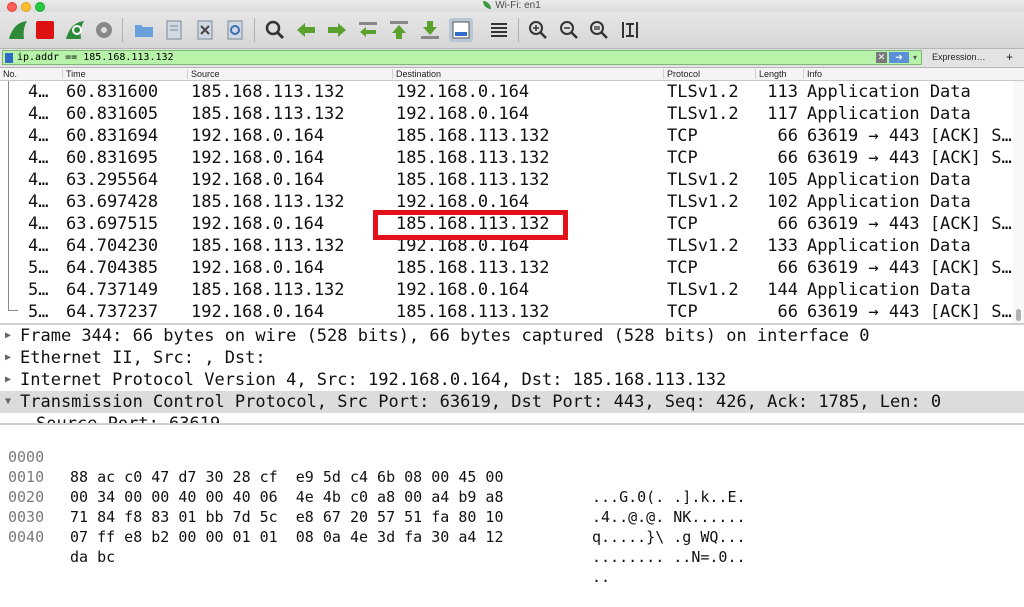  Describe the element at coordinates (174, 30) in the screenshot. I see `save-file-icon` at that location.